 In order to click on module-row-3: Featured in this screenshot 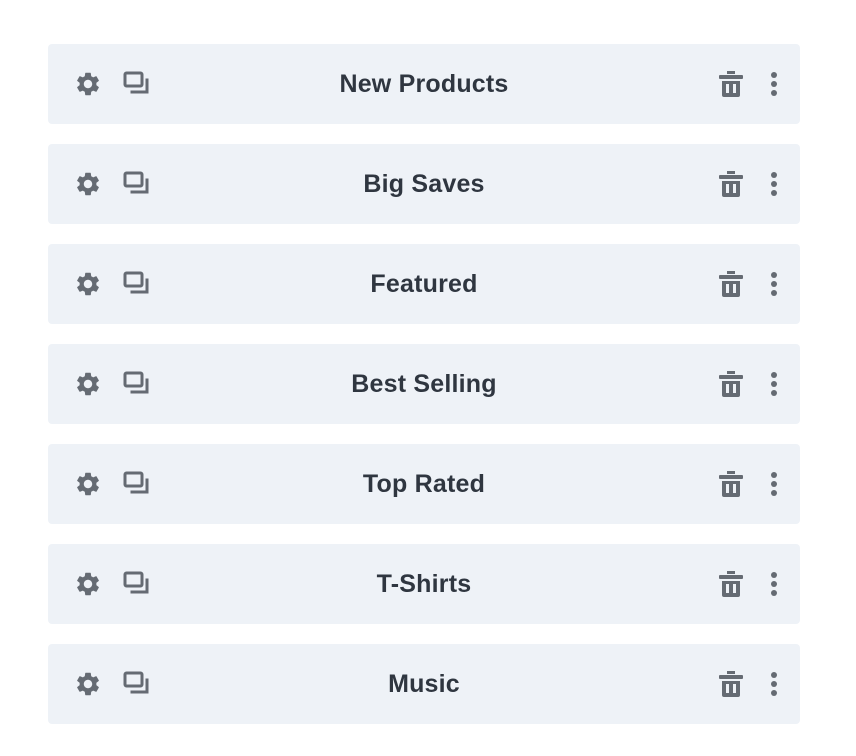, I will do `click(424, 284)`.